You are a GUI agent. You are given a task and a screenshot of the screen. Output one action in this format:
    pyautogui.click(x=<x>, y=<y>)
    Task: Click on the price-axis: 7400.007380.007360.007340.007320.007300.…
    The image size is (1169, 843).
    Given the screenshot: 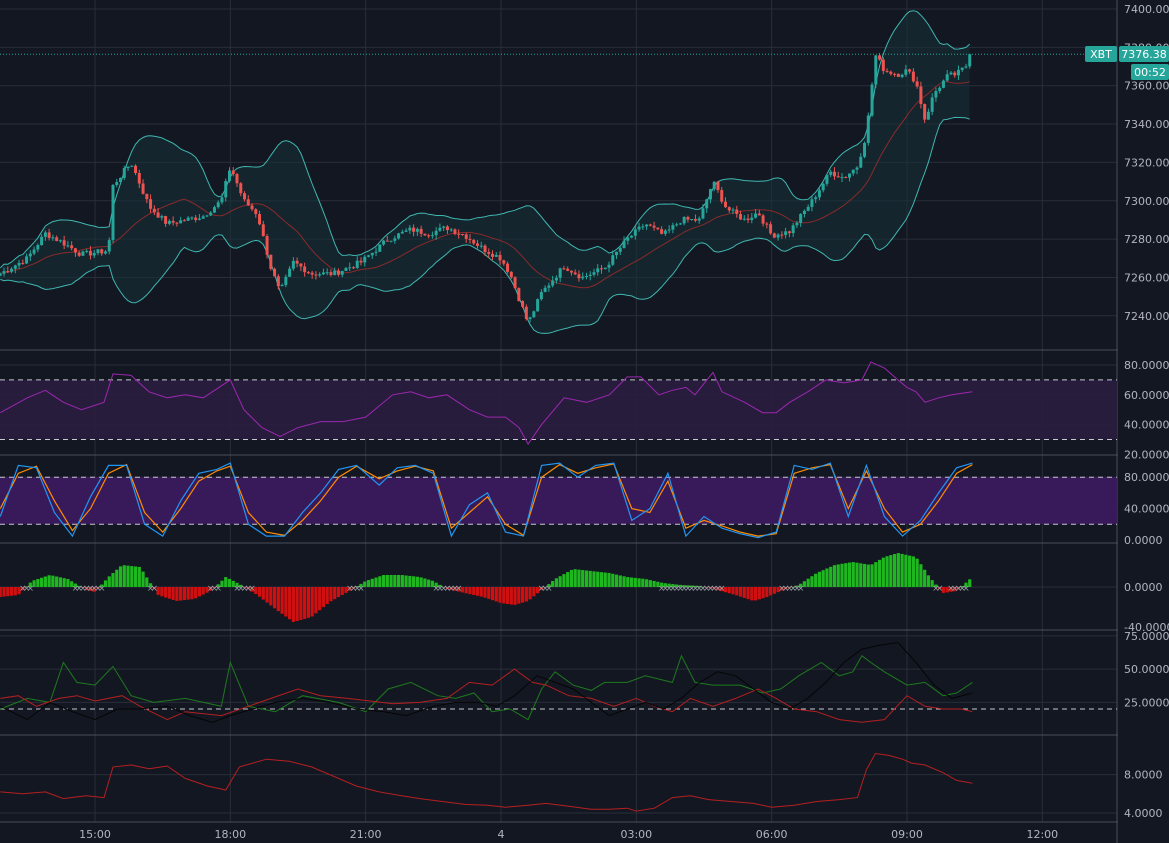 What is the action you would take?
    pyautogui.click(x=1143, y=421)
    